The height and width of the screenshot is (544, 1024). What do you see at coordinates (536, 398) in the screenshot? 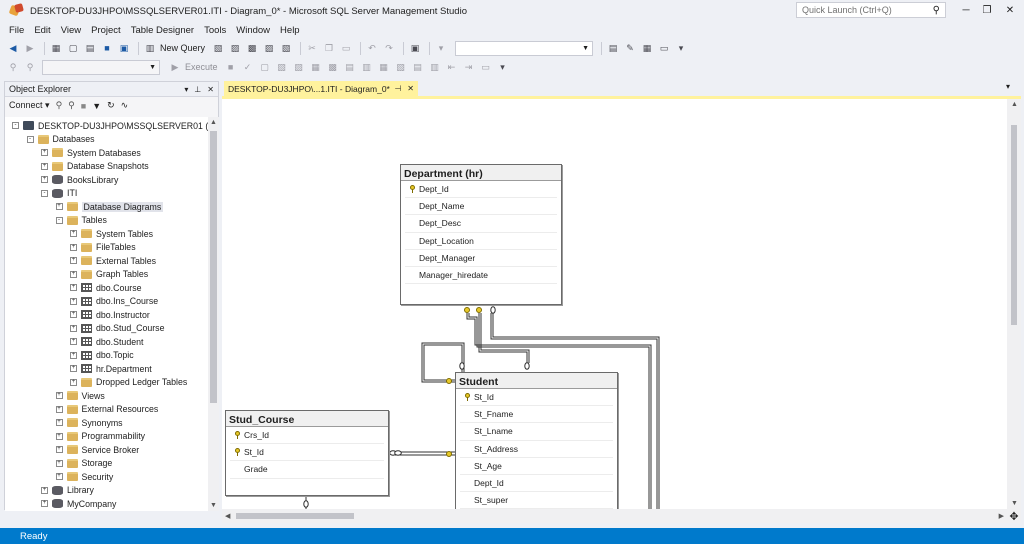
I see `table-column: St_Id` at bounding box center [536, 398].